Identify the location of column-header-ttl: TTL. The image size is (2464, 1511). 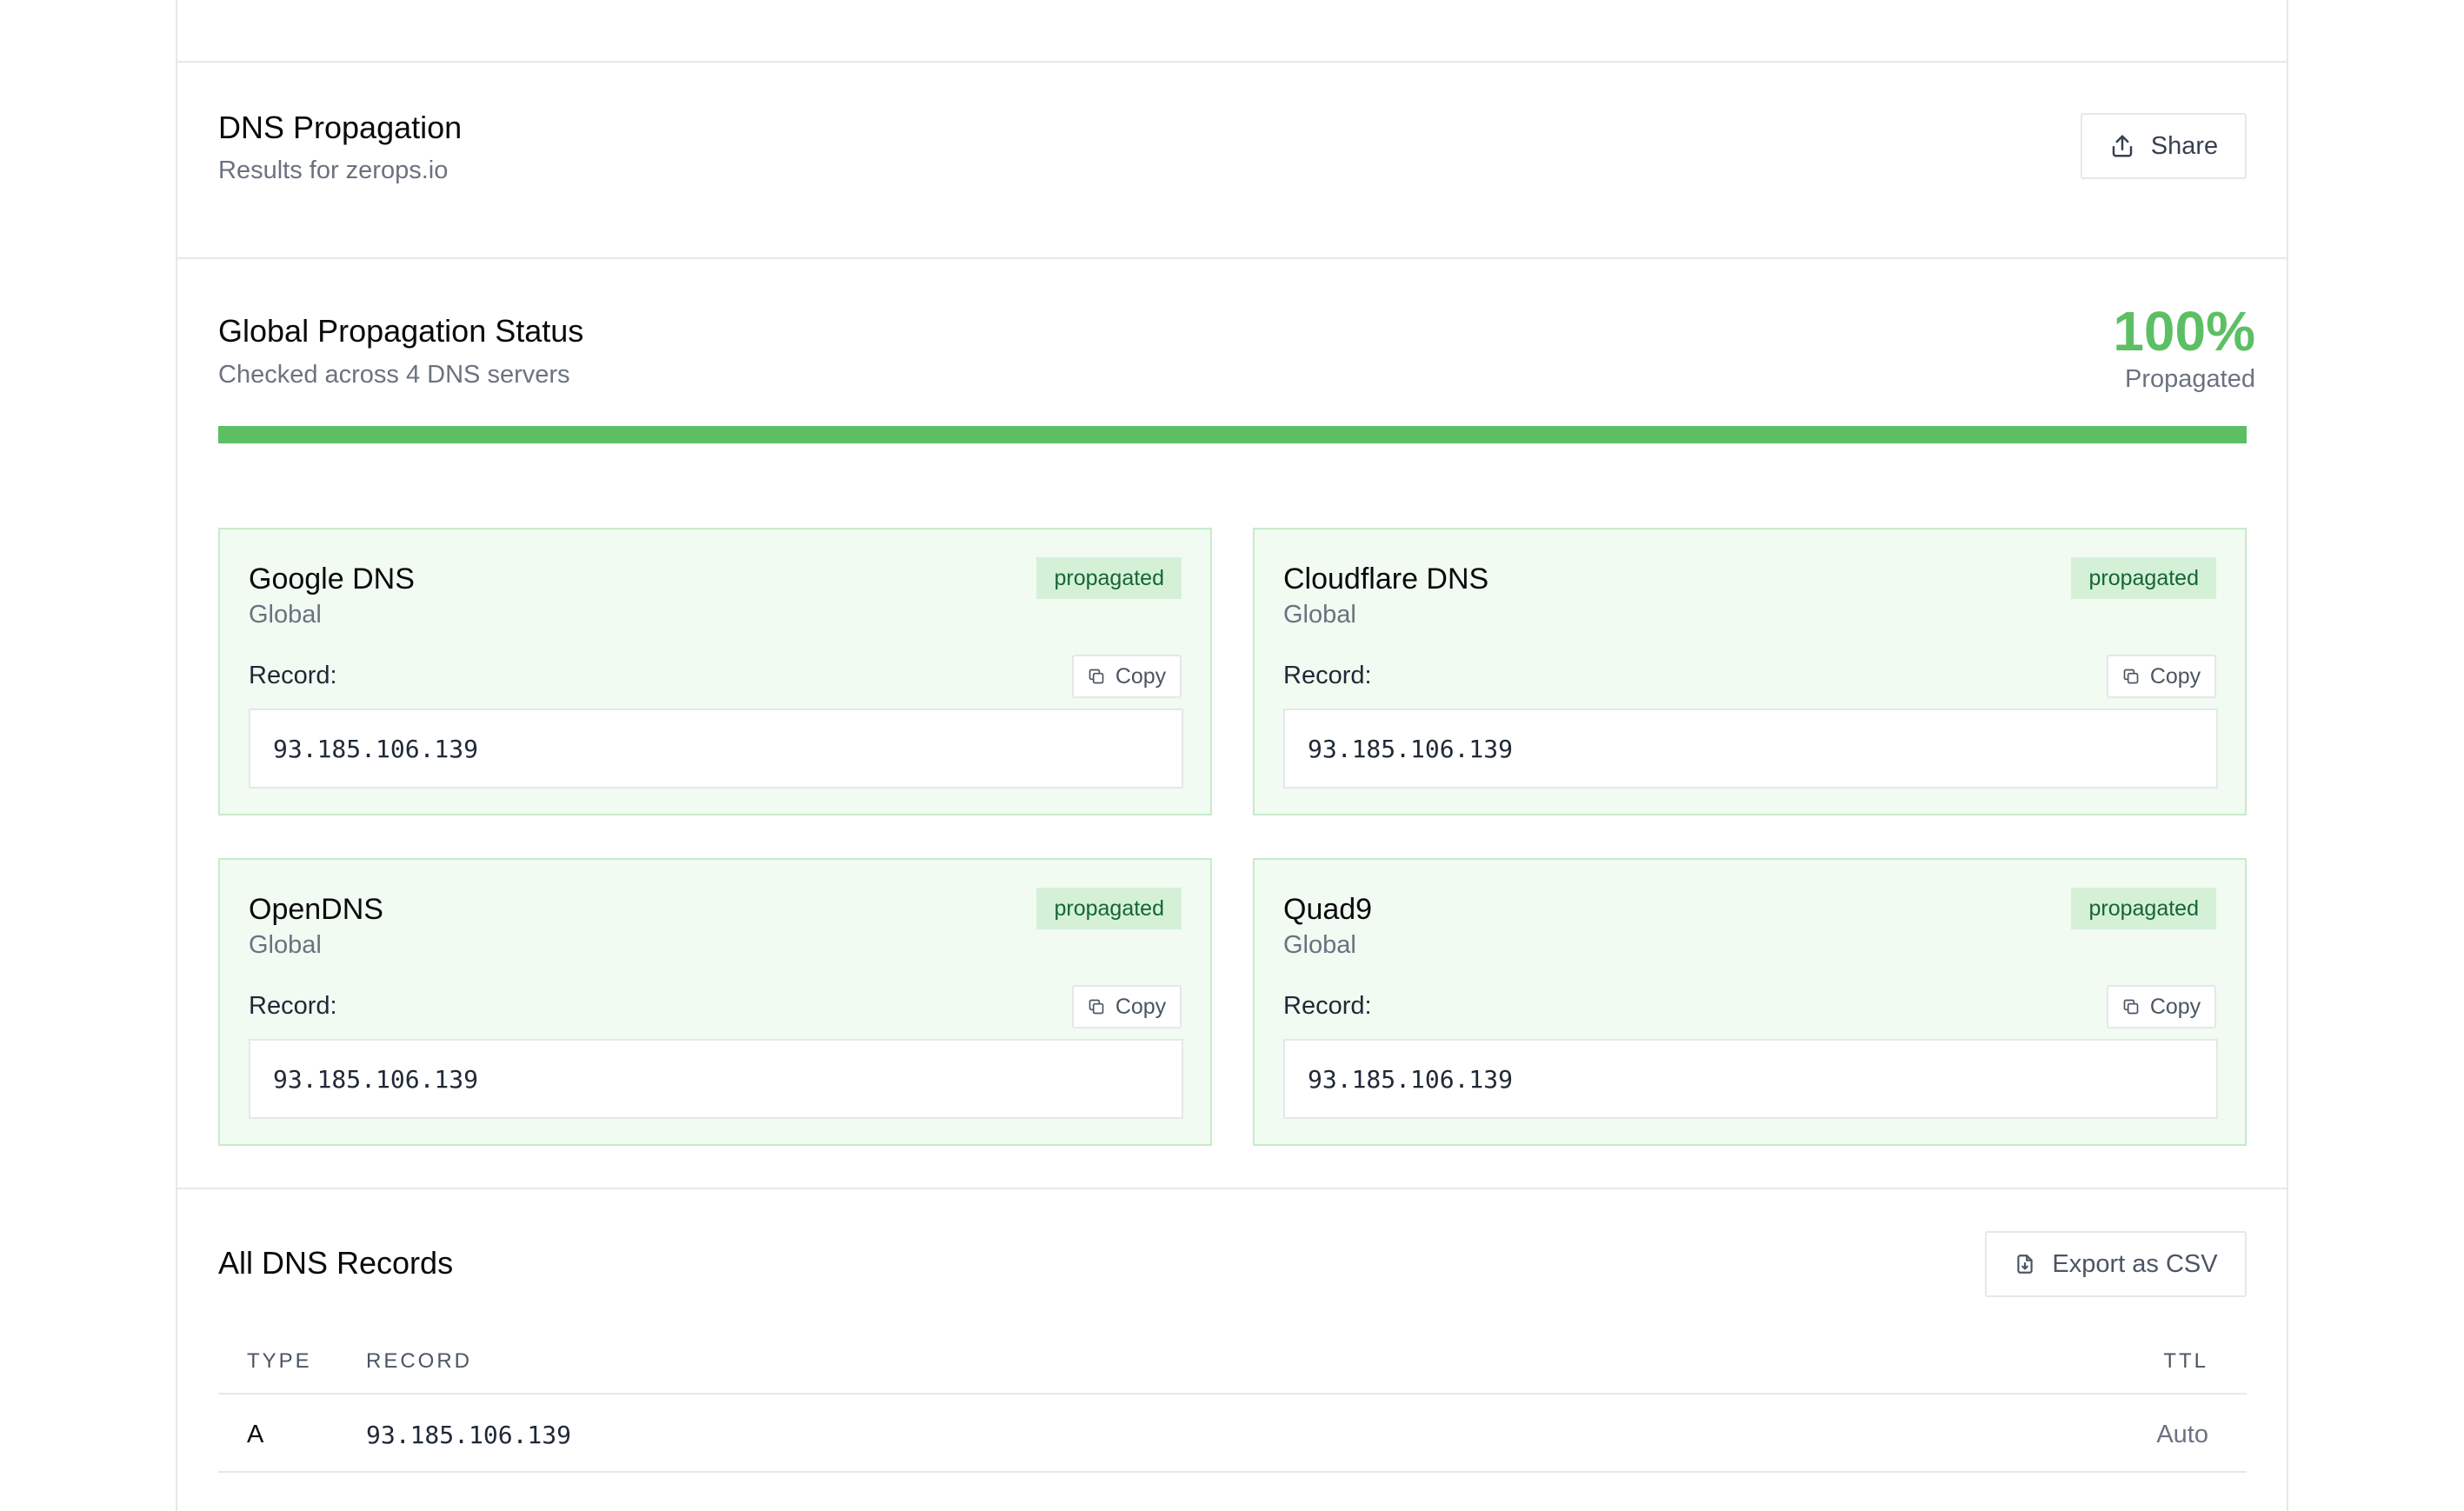
(2185, 1361).